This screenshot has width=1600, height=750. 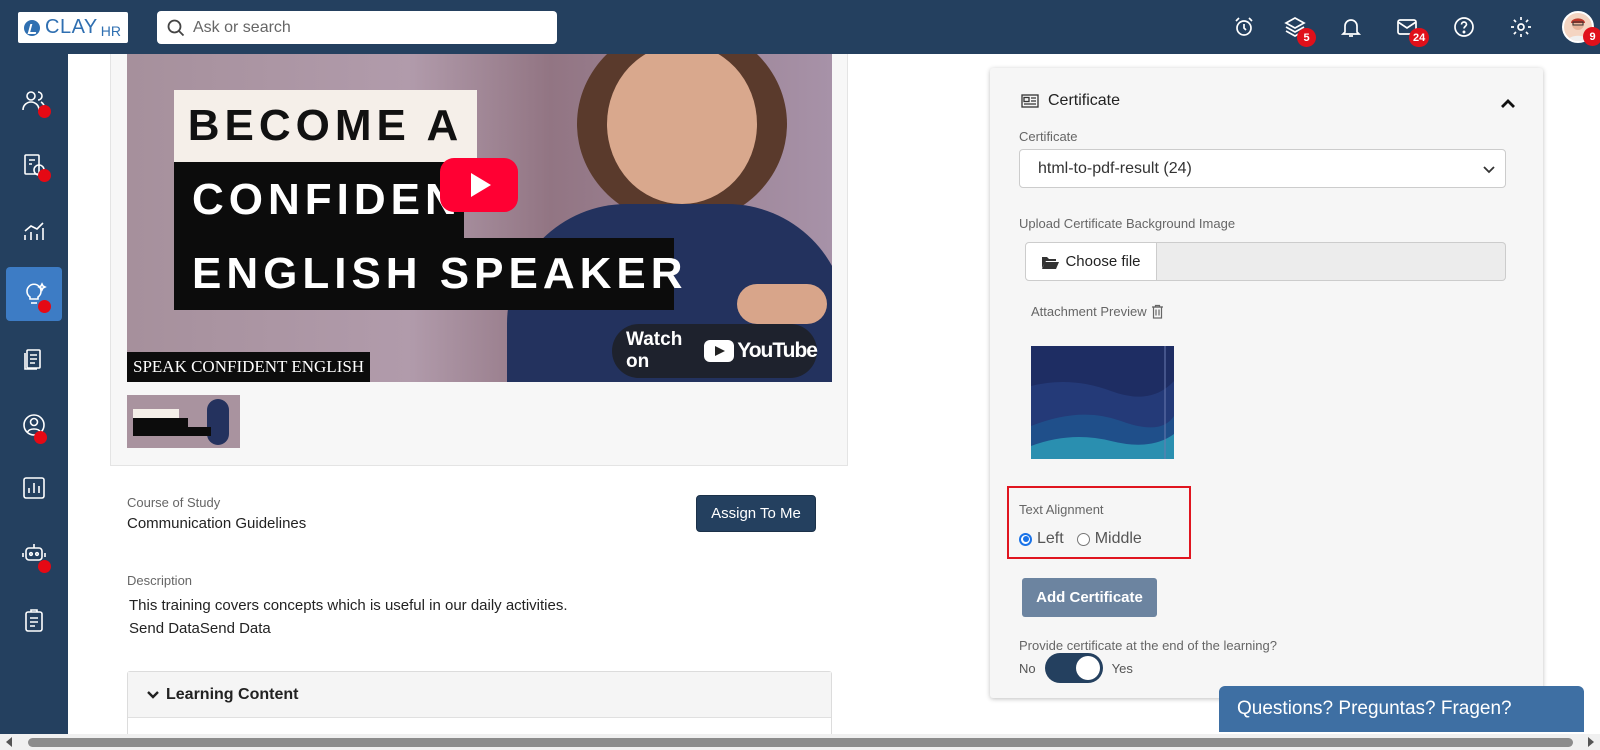 I want to click on scrollbar-thumb, so click(x=800, y=742).